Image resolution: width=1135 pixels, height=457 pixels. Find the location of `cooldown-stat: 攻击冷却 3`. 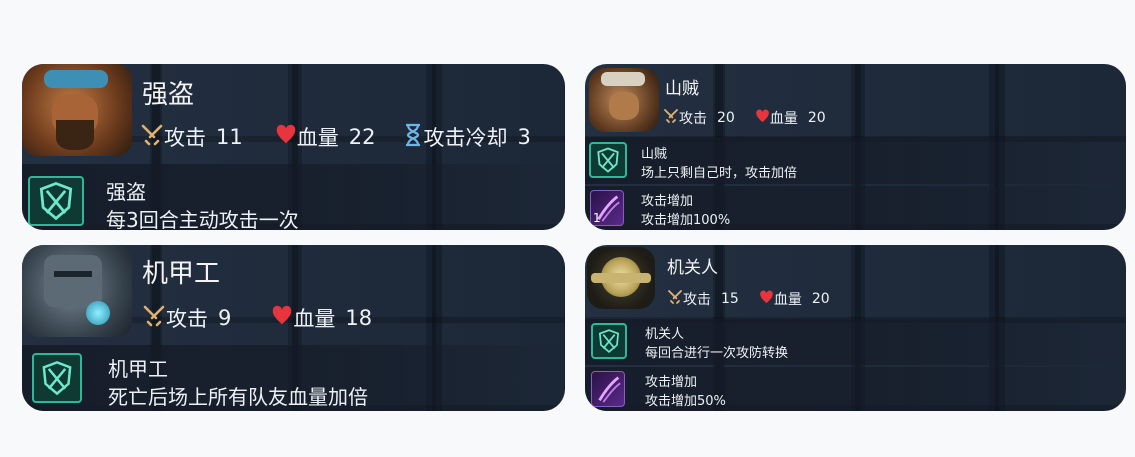

cooldown-stat: 攻击冷却 3 is located at coordinates (467, 137).